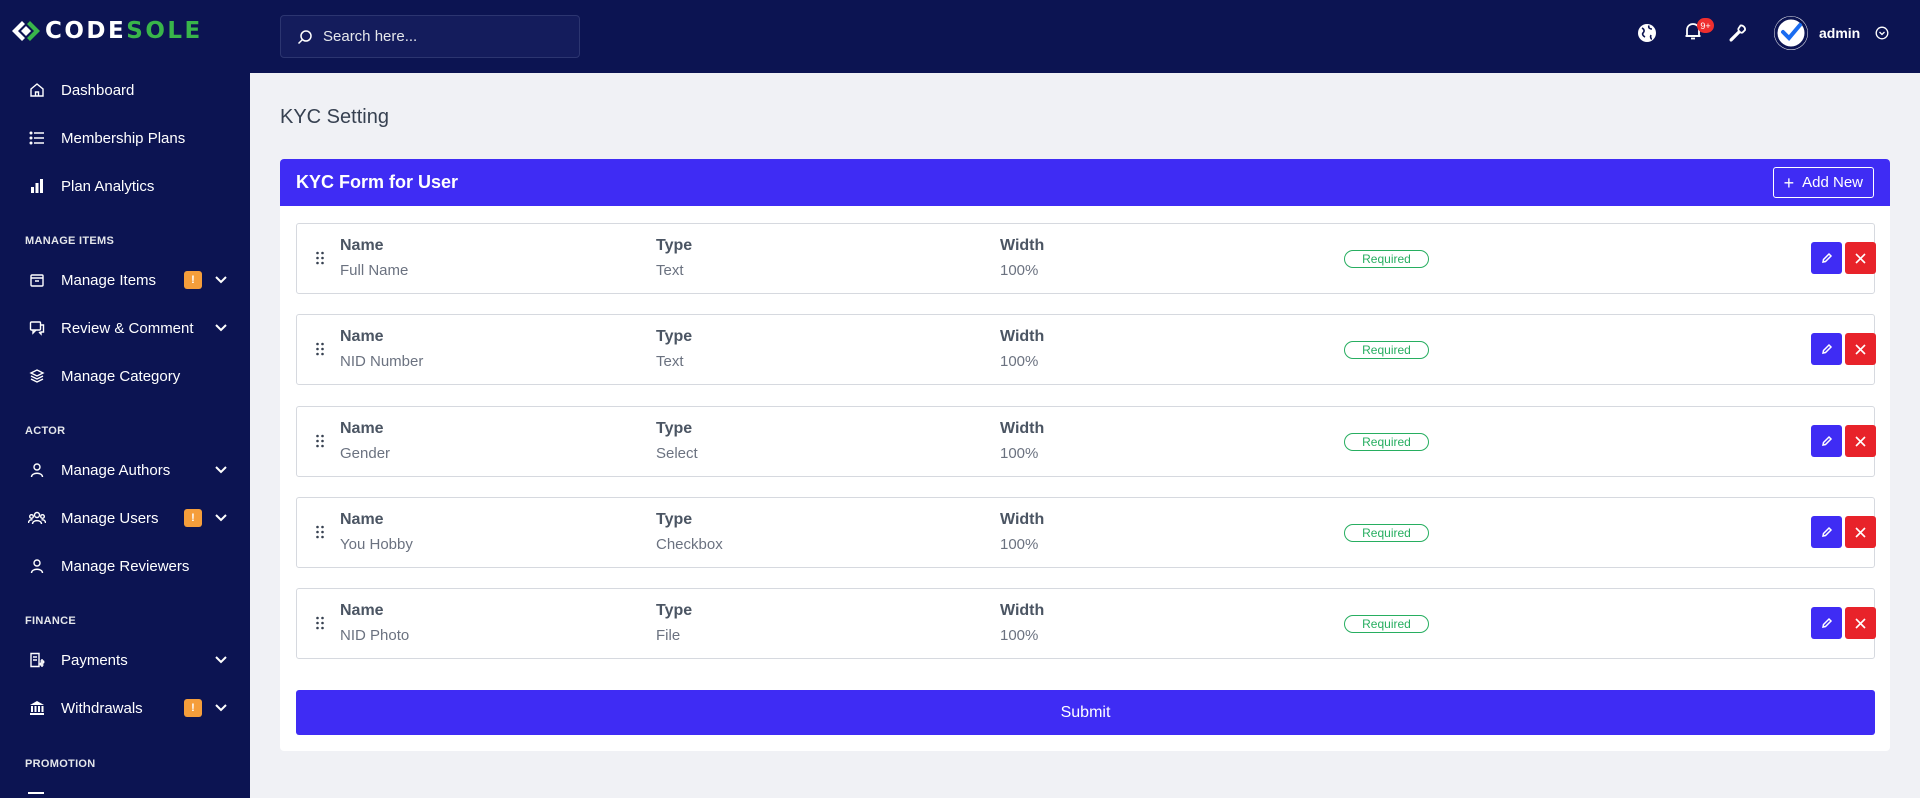 Image resolution: width=1920 pixels, height=798 pixels. What do you see at coordinates (1705, 25) in the screenshot?
I see `notification-badge: 9+` at bounding box center [1705, 25].